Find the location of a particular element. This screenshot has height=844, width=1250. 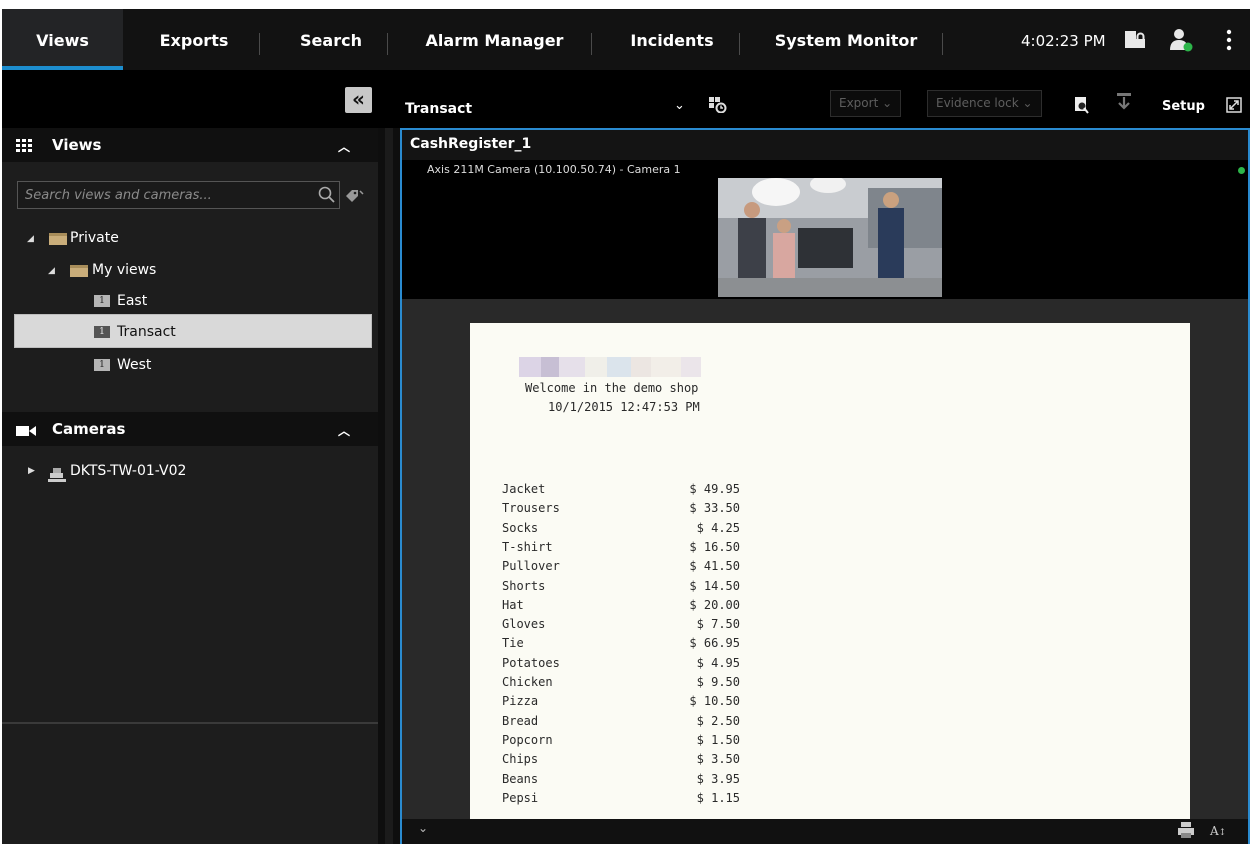

tree-server: ▶ DKTS-TW-01-V02 is located at coordinates (190, 471).